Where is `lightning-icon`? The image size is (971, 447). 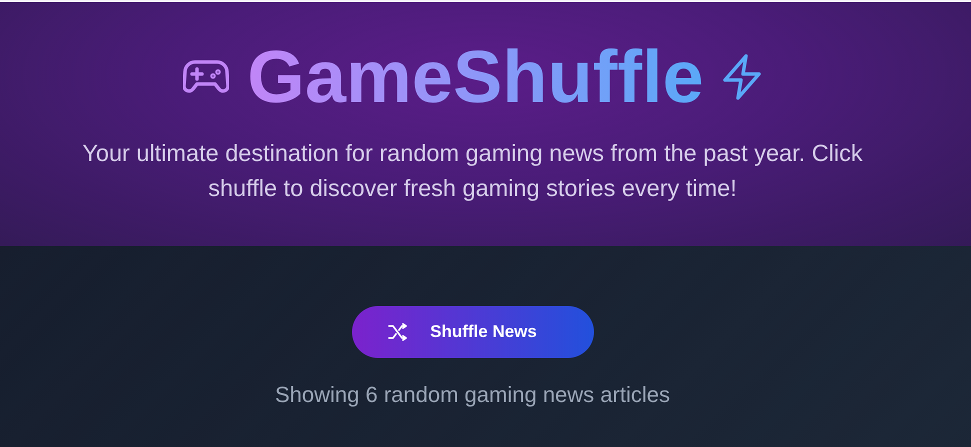 lightning-icon is located at coordinates (742, 77).